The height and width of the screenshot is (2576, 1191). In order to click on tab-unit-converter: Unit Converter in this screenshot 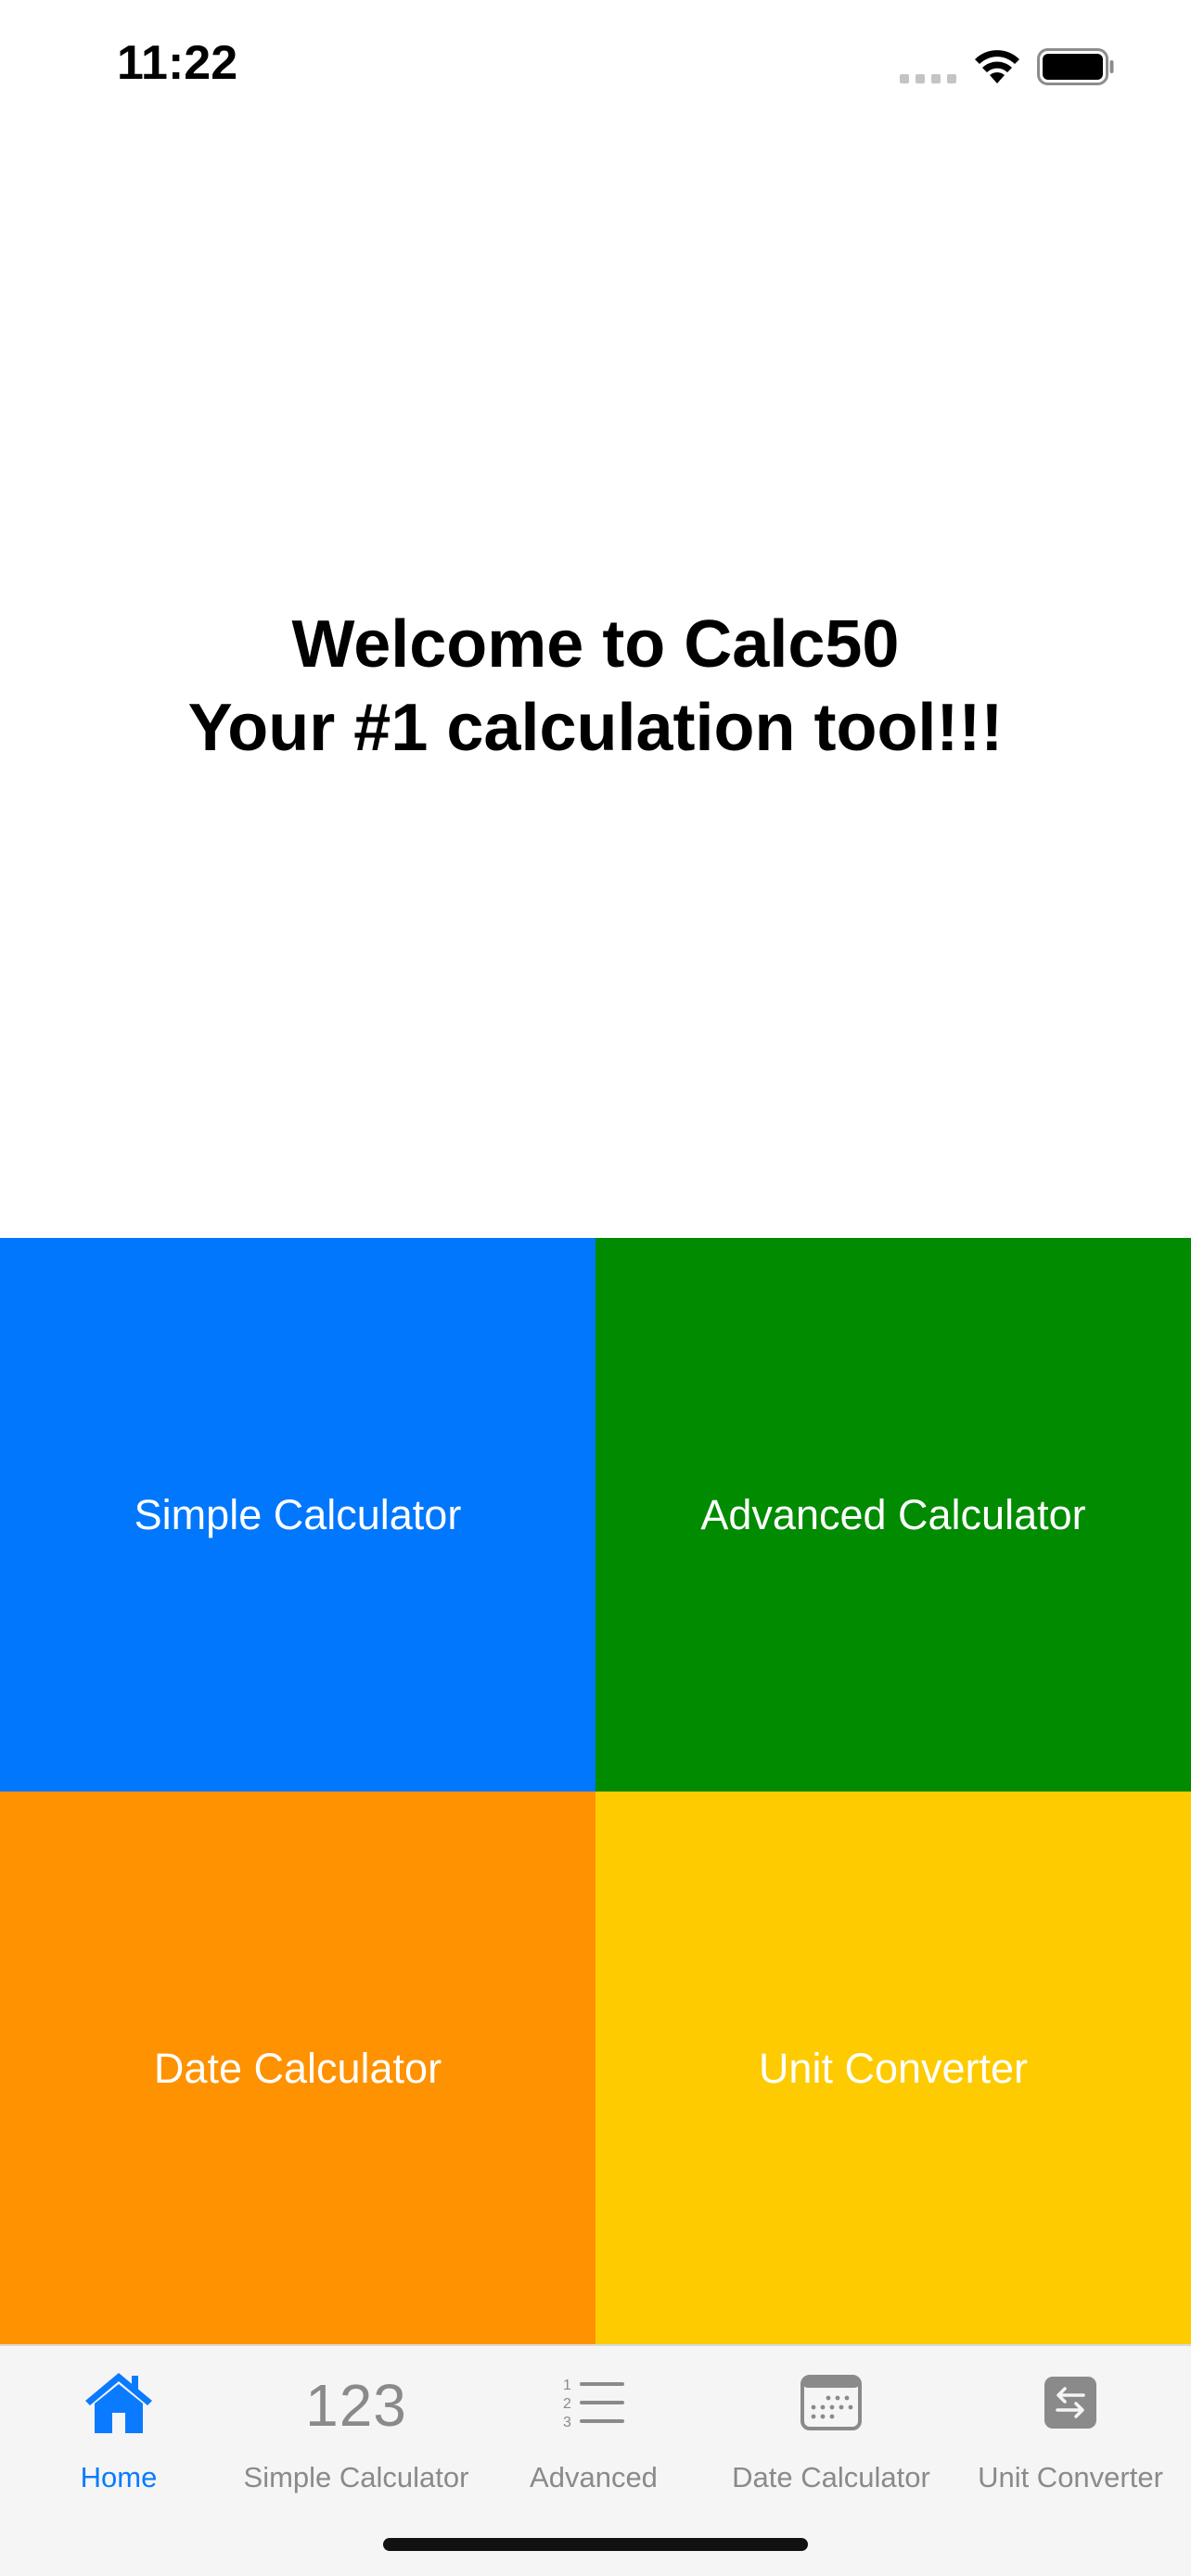, I will do `click(1070, 2425)`.